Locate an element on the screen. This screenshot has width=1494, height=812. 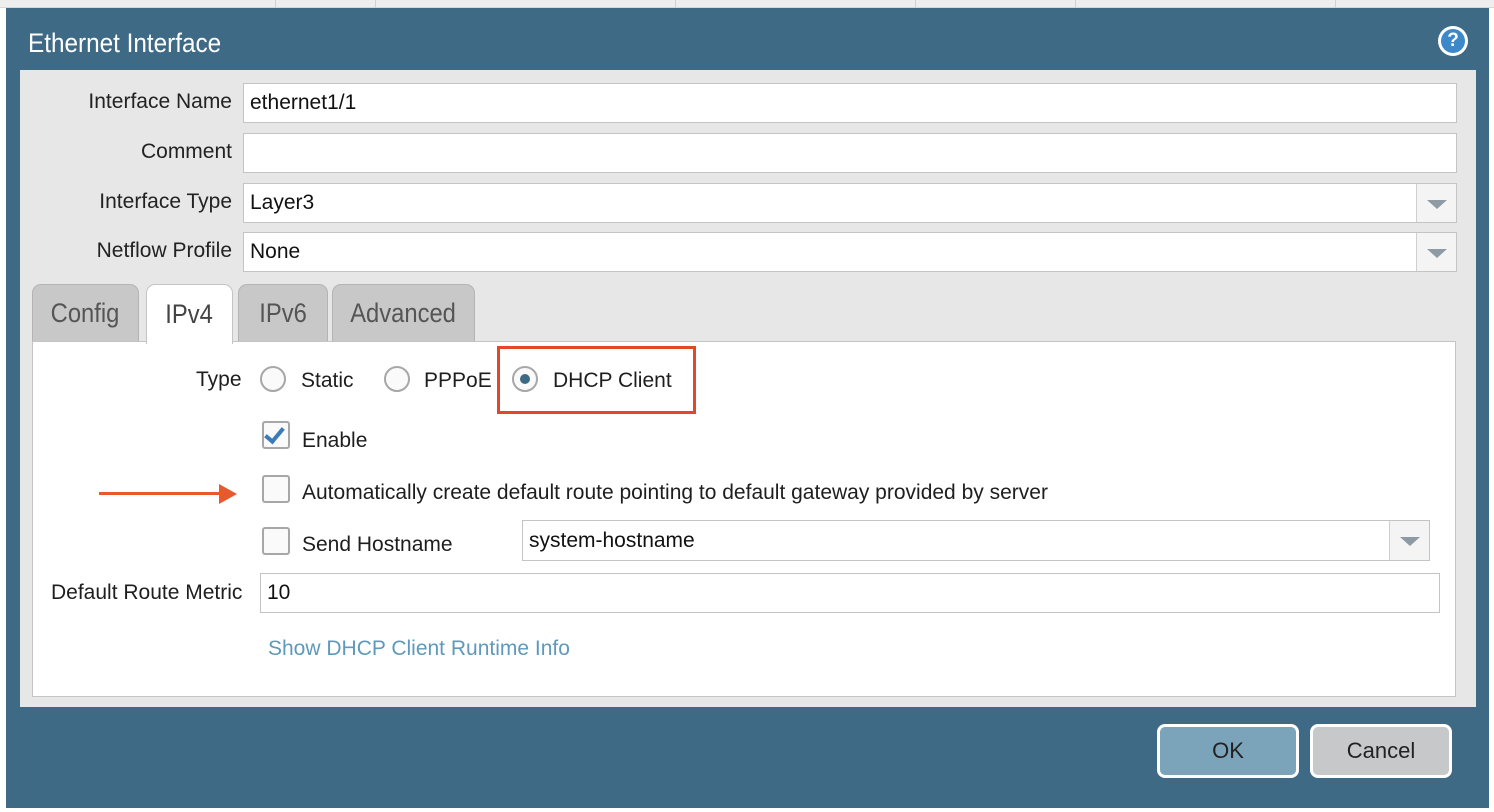
tab-ipv4-label: IPv4 is located at coordinates (189, 314).